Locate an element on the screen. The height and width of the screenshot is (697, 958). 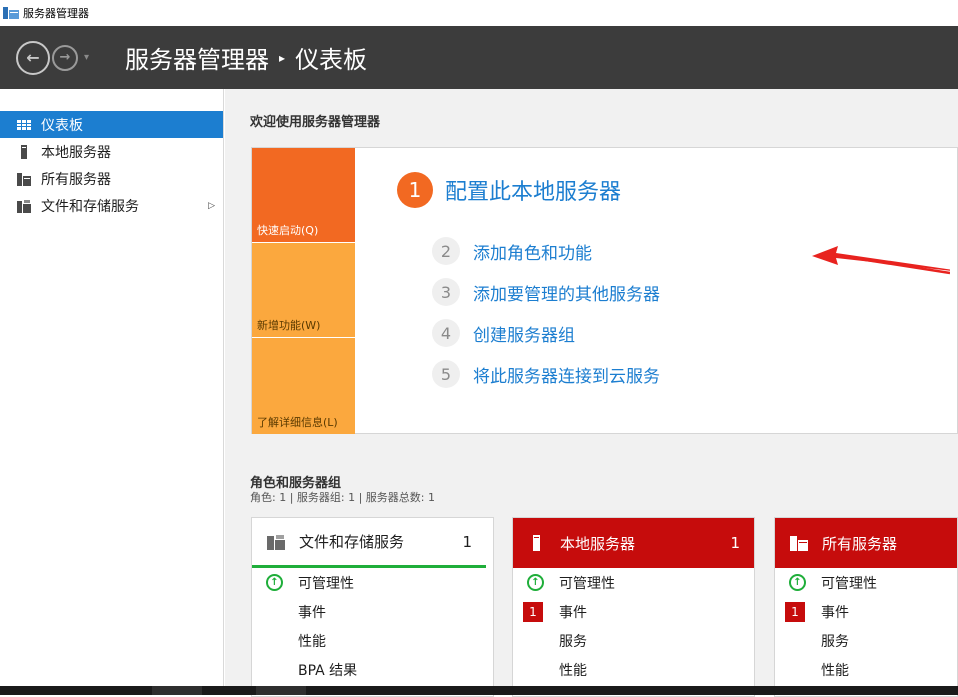
card-row-events: 事件 is located at coordinates (372, 611).